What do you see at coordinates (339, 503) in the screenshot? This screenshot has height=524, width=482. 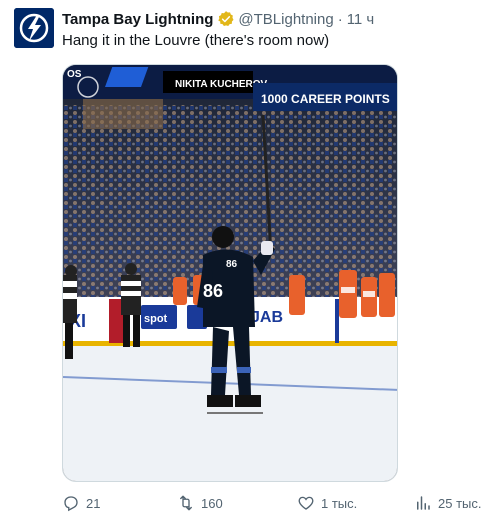 I see `like-count: 1 тыс.` at bounding box center [339, 503].